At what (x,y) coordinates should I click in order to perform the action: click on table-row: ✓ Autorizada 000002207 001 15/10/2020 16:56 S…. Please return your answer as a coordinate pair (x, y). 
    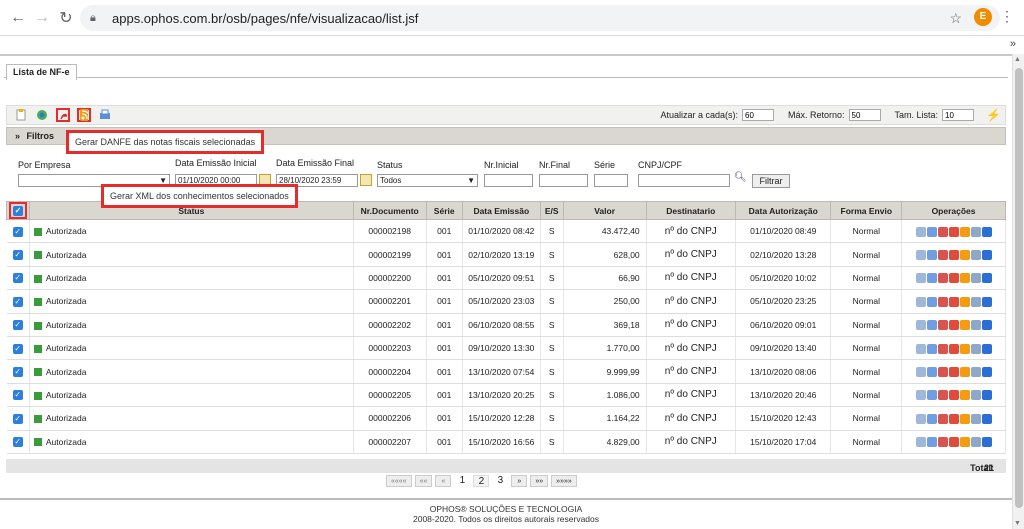
    Looking at the image, I should click on (506, 442).